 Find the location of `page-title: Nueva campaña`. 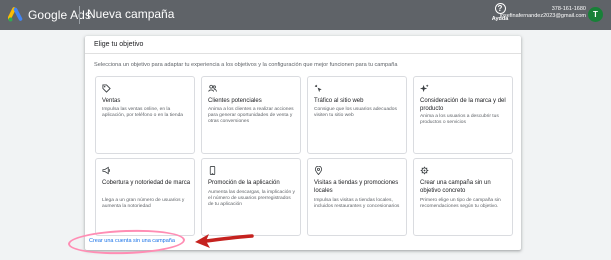

page-title: Nueva campaña is located at coordinates (131, 14).